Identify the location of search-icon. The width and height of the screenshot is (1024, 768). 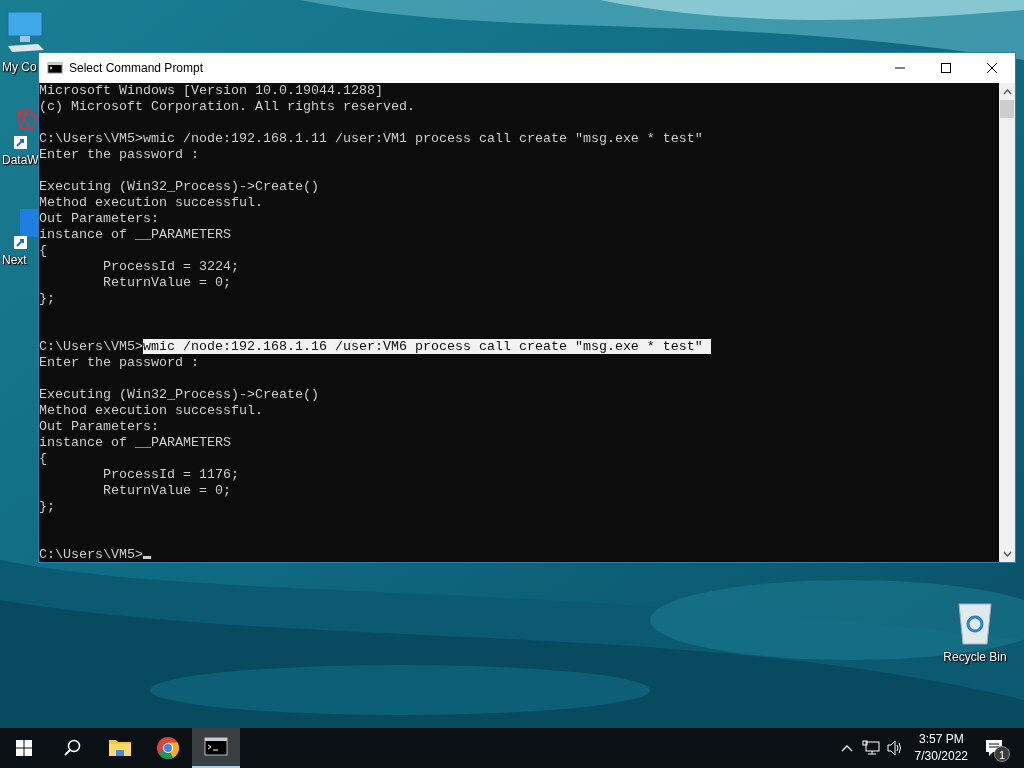
(72, 748).